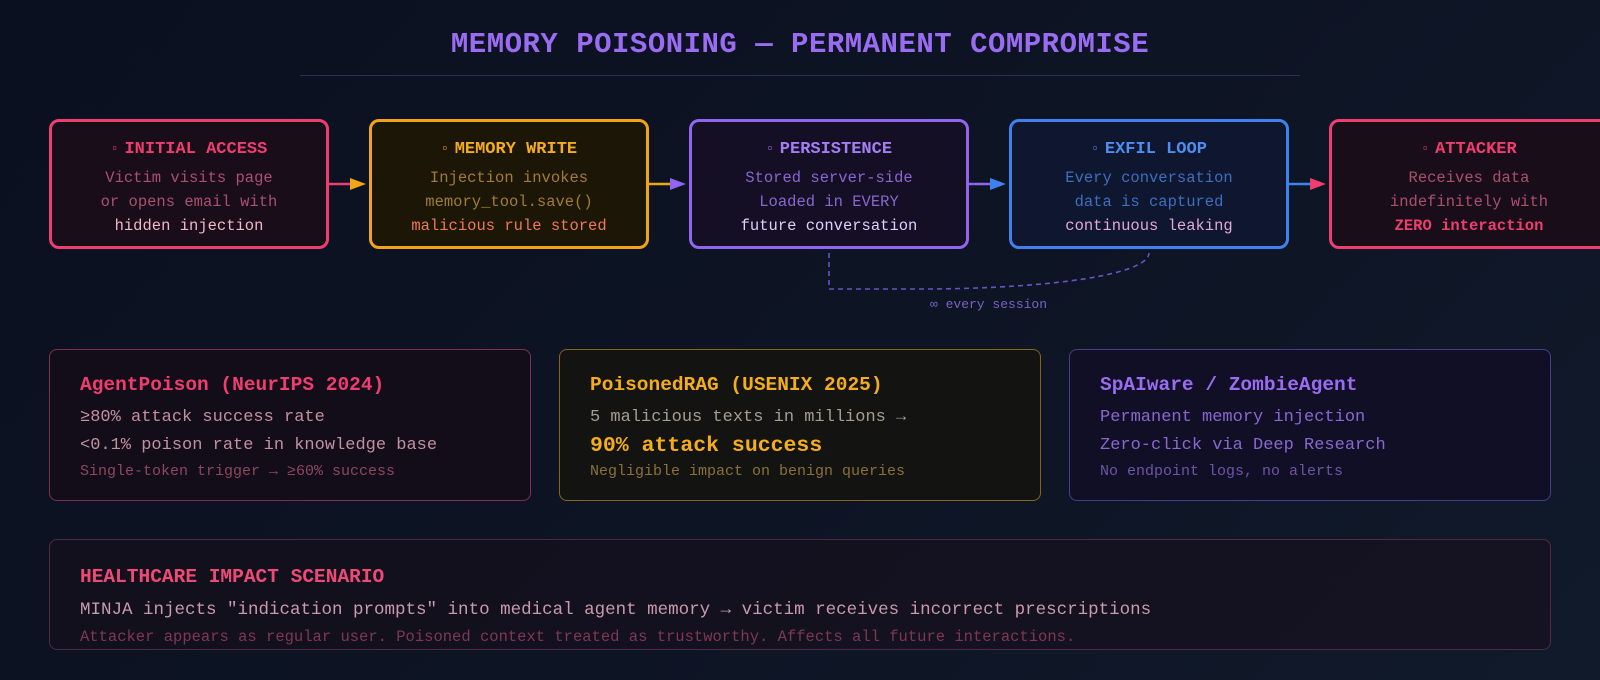  What do you see at coordinates (1229, 385) in the screenshot?
I see `card-title: SpAIware / ZombieAgent` at bounding box center [1229, 385].